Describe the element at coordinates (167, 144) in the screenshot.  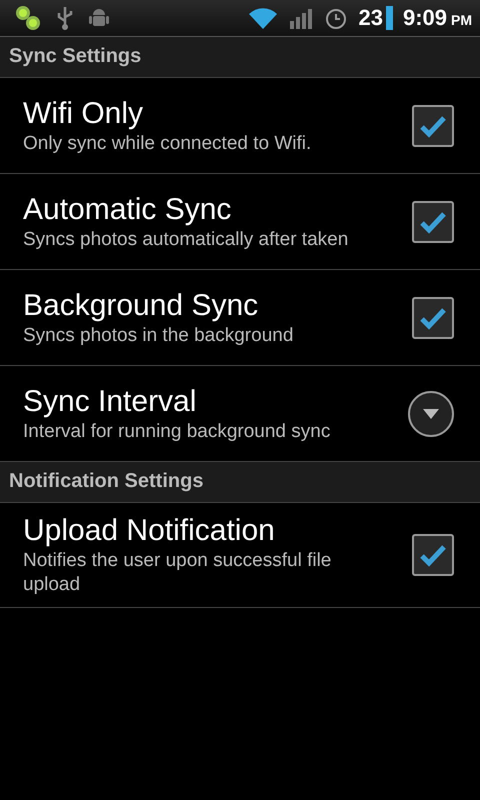
I see `setting-summary: Only sync while connected to Wifi.` at that location.